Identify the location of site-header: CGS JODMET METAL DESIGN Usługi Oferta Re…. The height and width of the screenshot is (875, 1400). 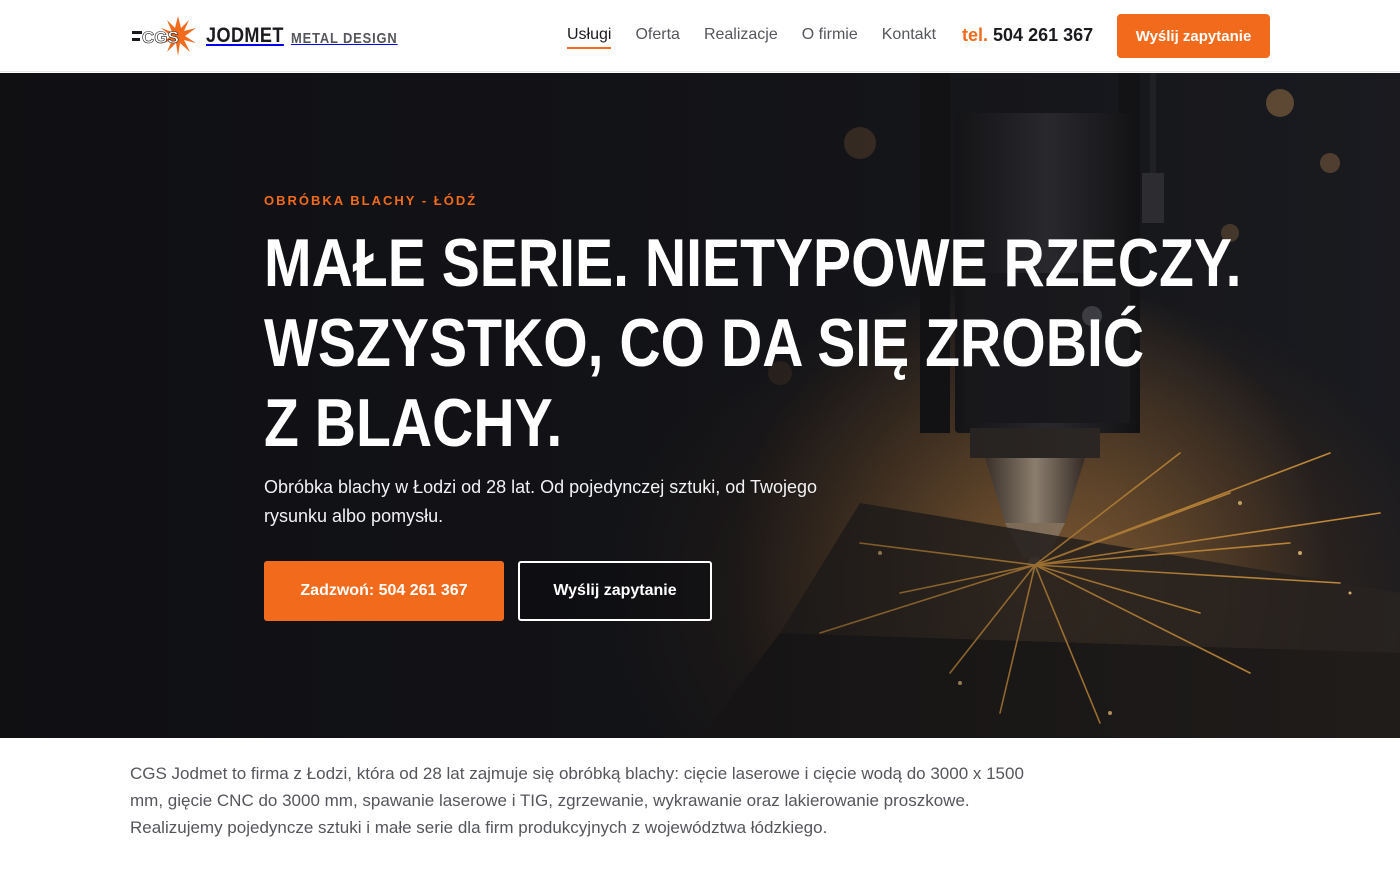
(700, 36).